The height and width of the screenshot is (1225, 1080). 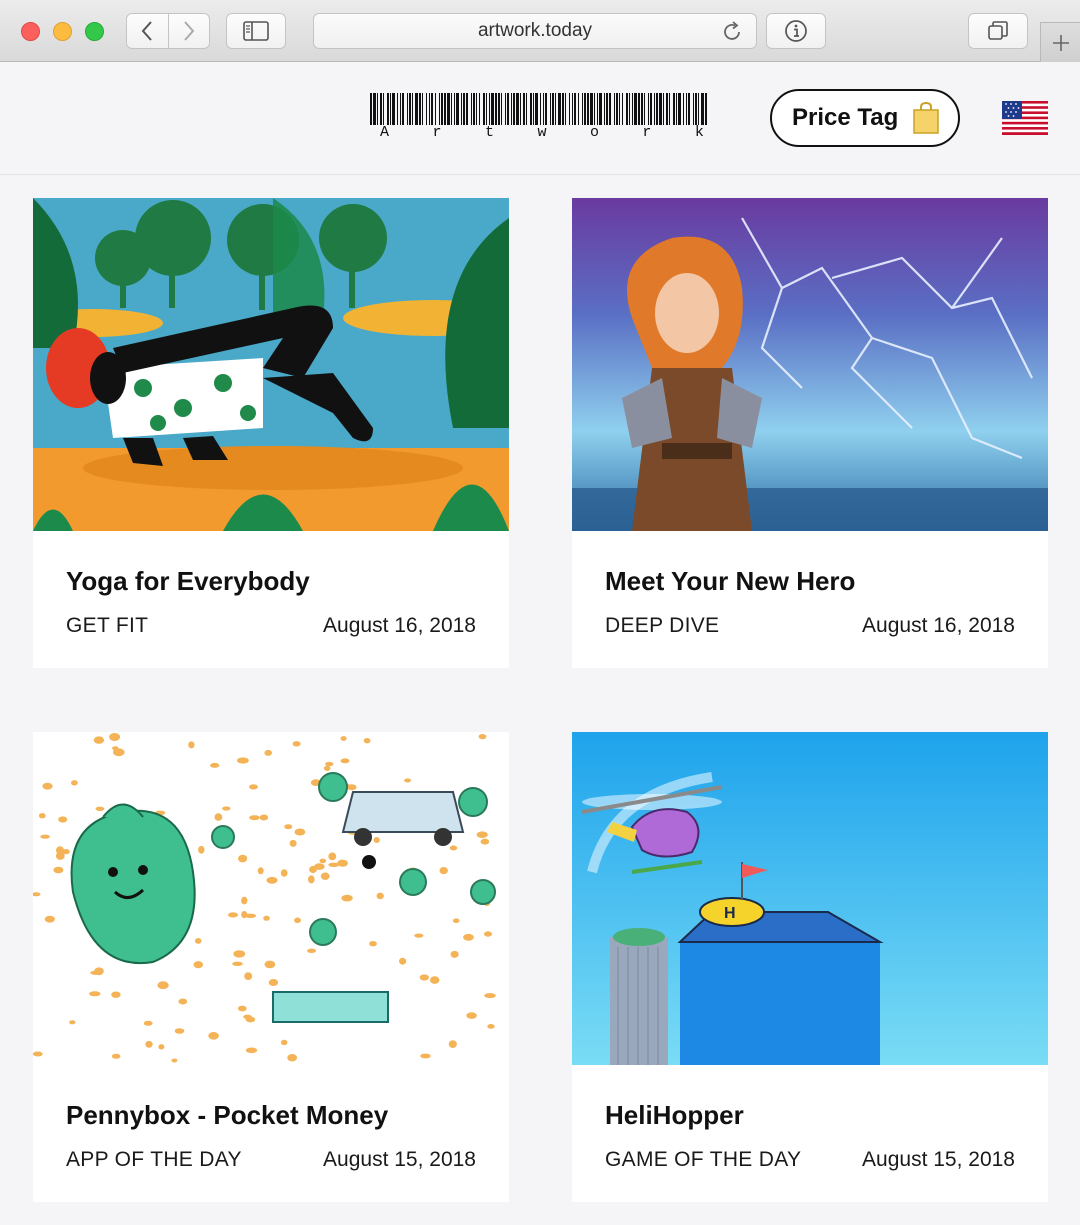 I want to click on us-flag-icon, so click(x=1025, y=118).